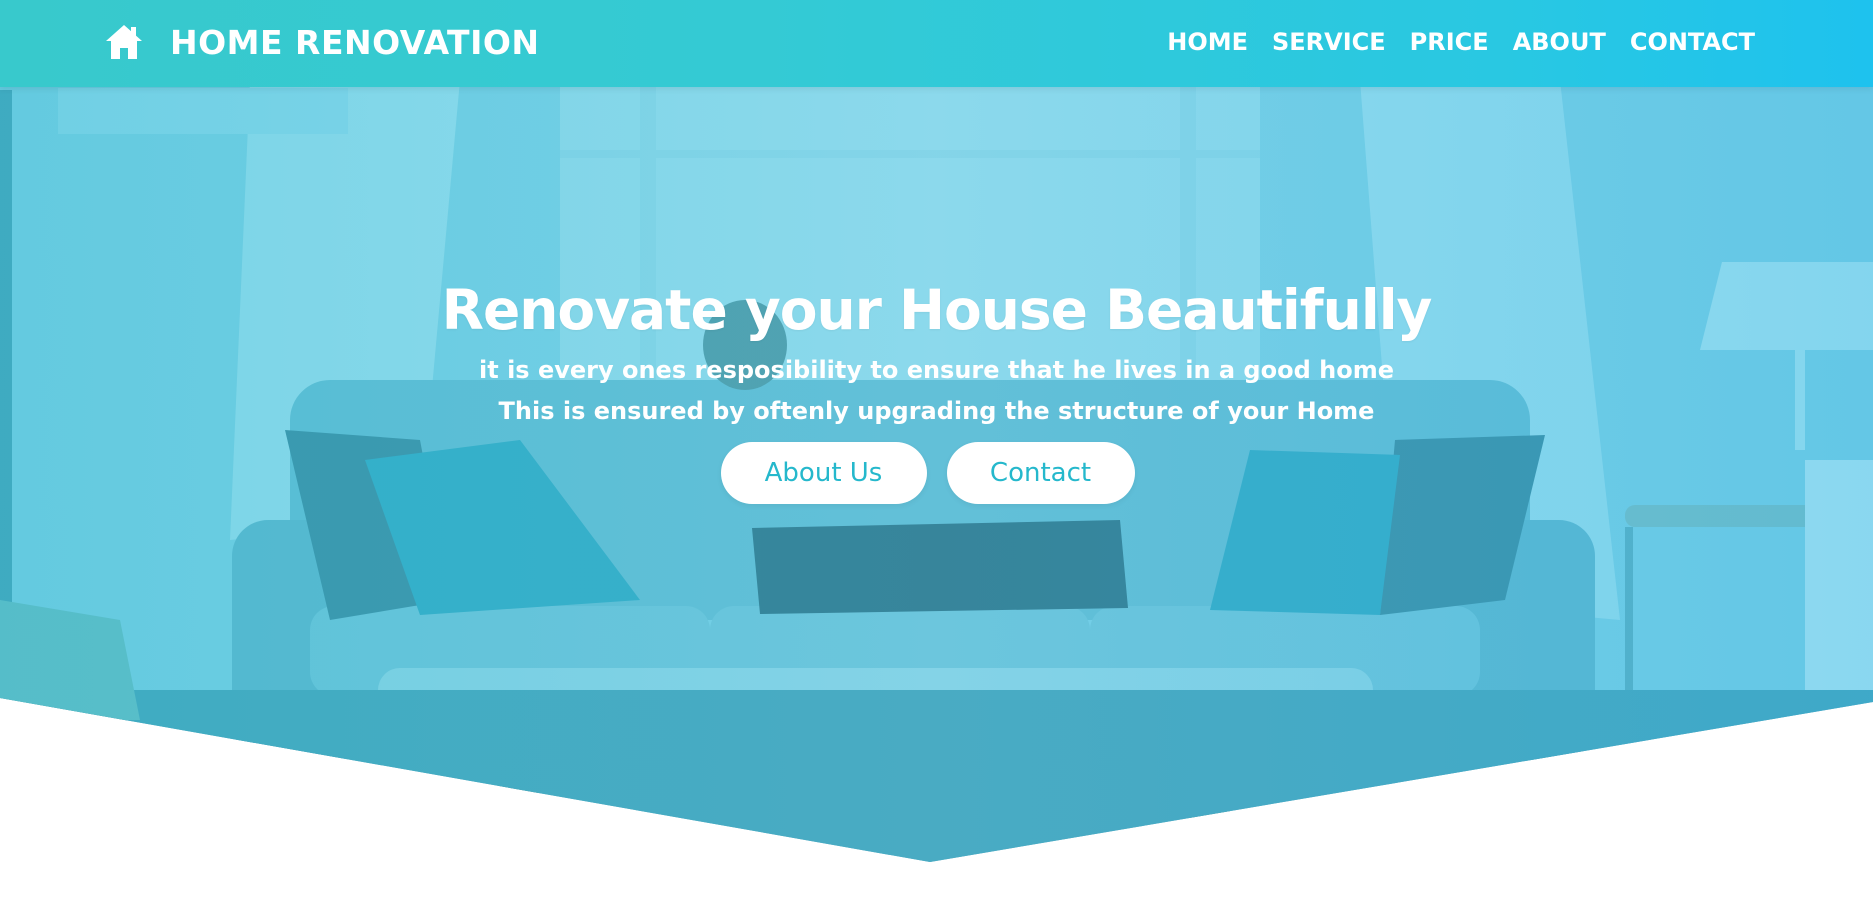 This screenshot has height=901, width=1873. I want to click on contact-button: Contact, so click(1040, 473).